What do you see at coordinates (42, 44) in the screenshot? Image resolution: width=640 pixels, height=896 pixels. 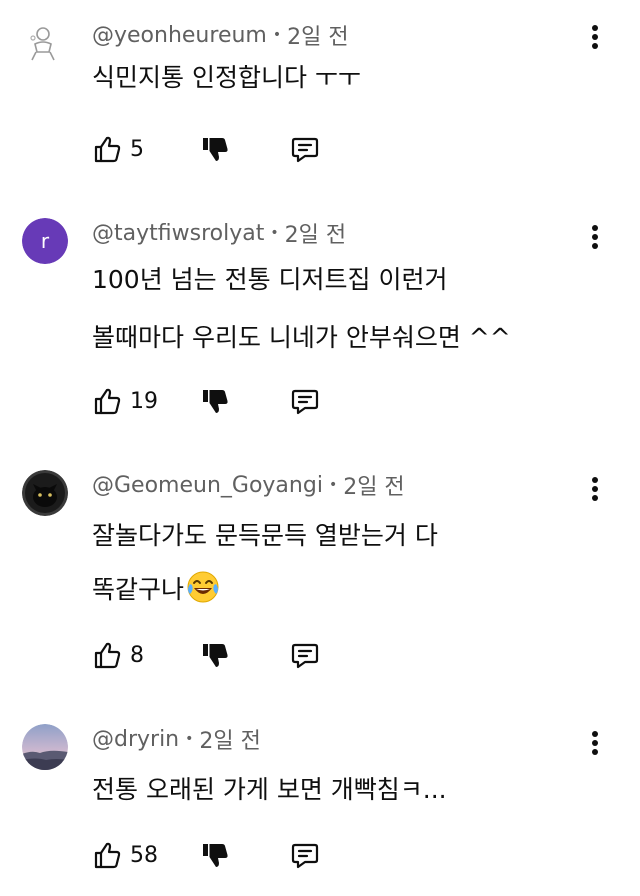 I see `default-avatar-icon` at bounding box center [42, 44].